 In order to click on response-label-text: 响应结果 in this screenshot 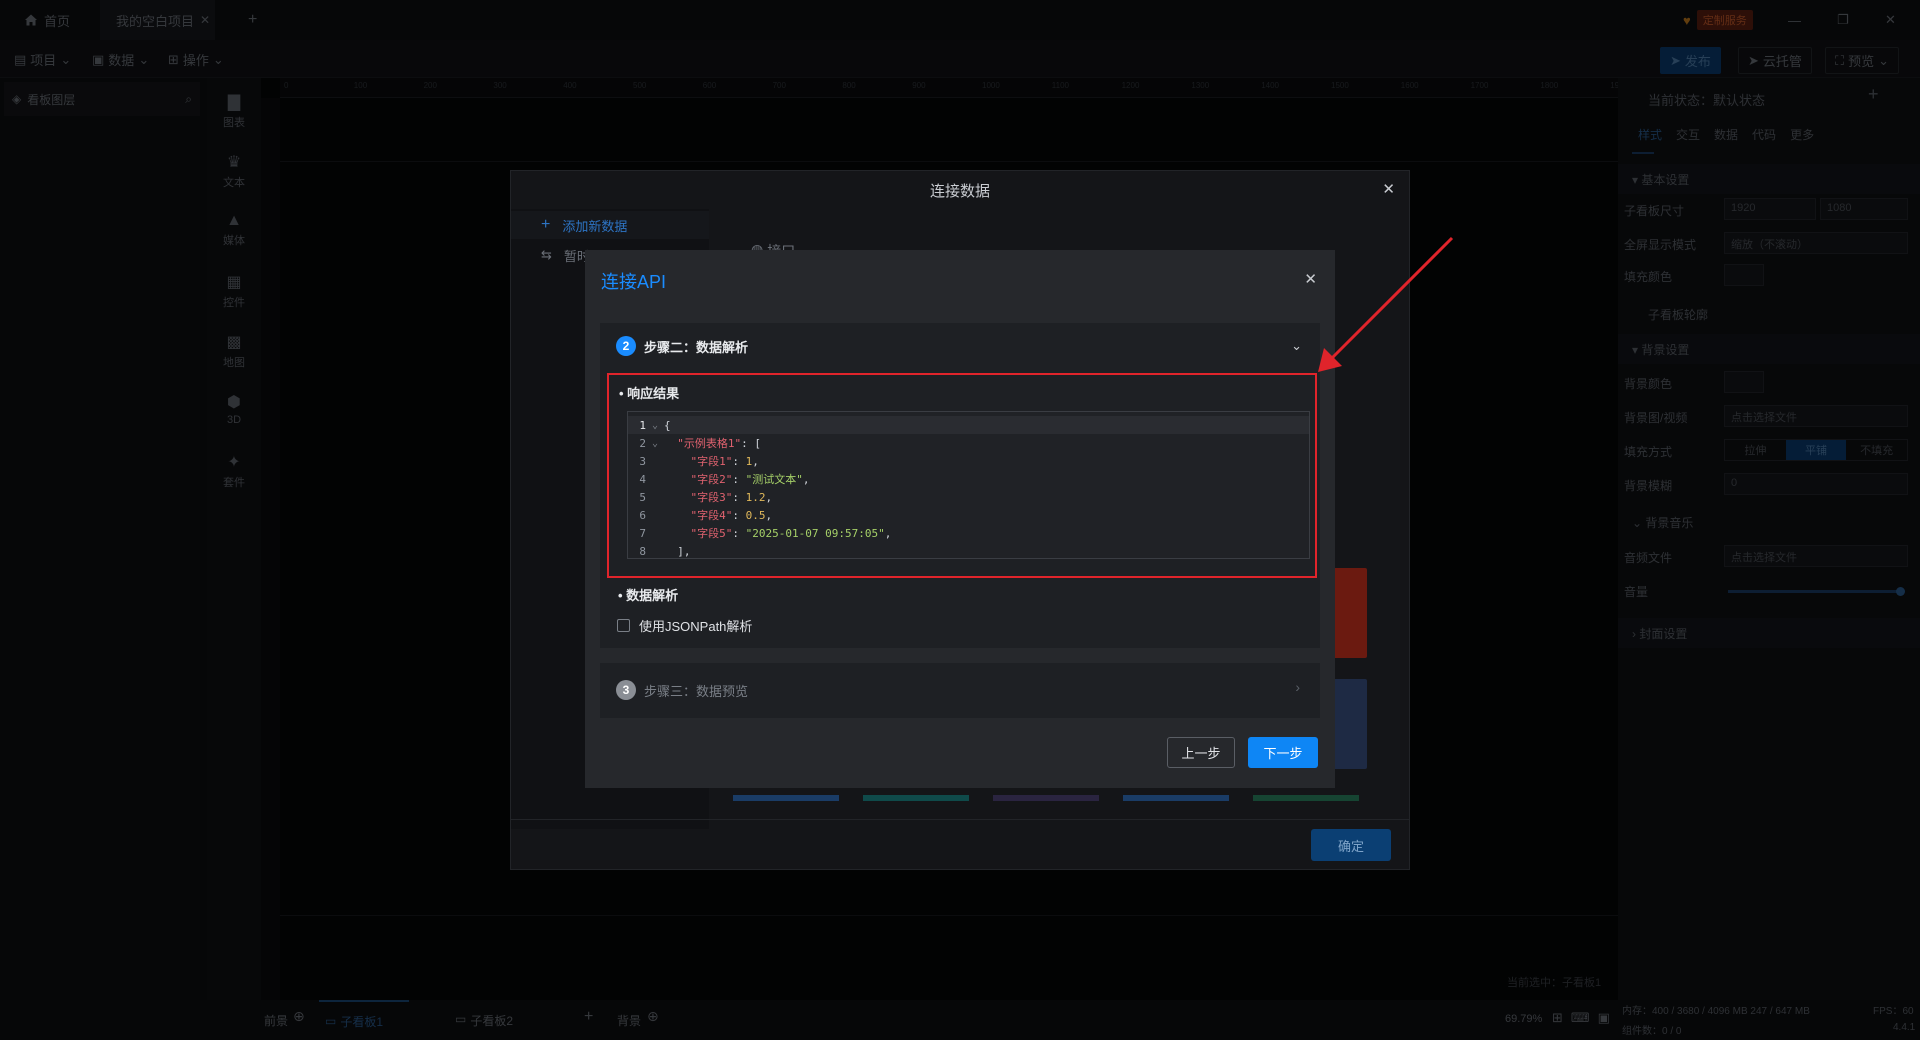, I will do `click(653, 393)`.